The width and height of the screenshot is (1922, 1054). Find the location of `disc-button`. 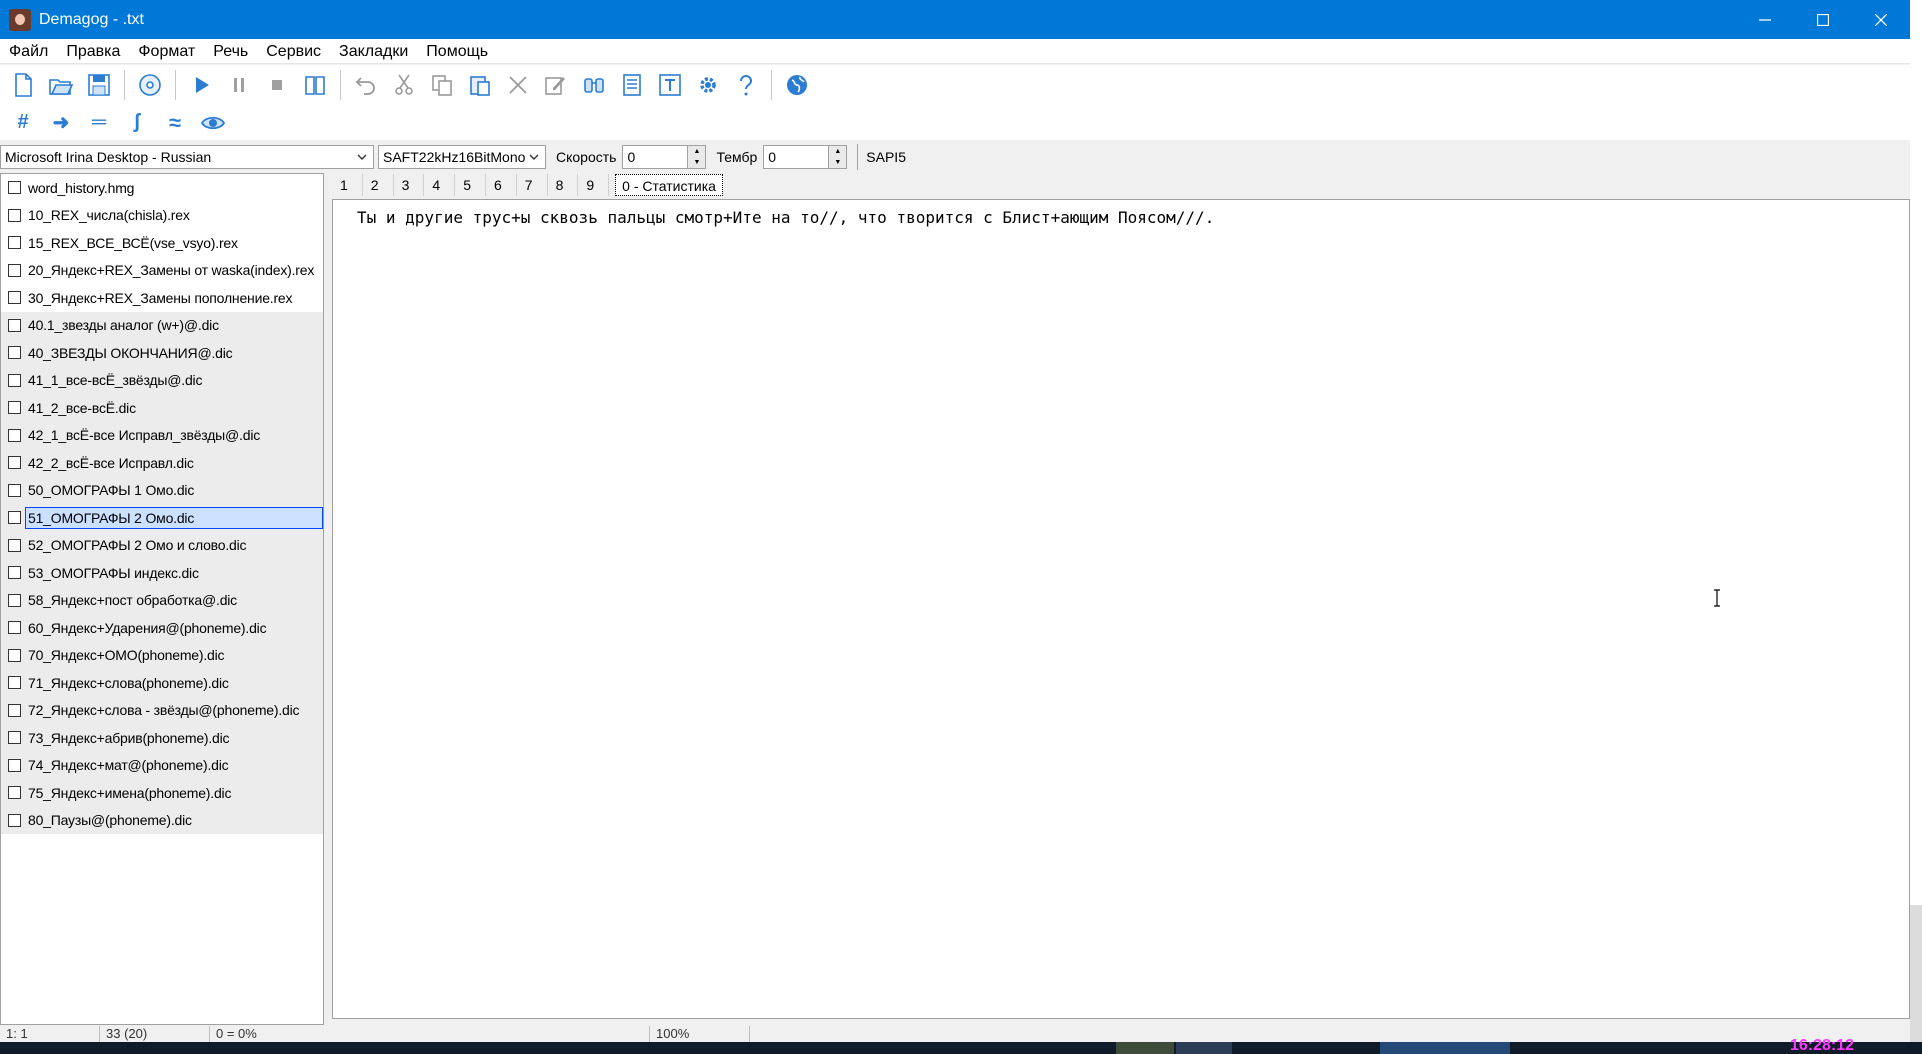

disc-button is located at coordinates (150, 85).